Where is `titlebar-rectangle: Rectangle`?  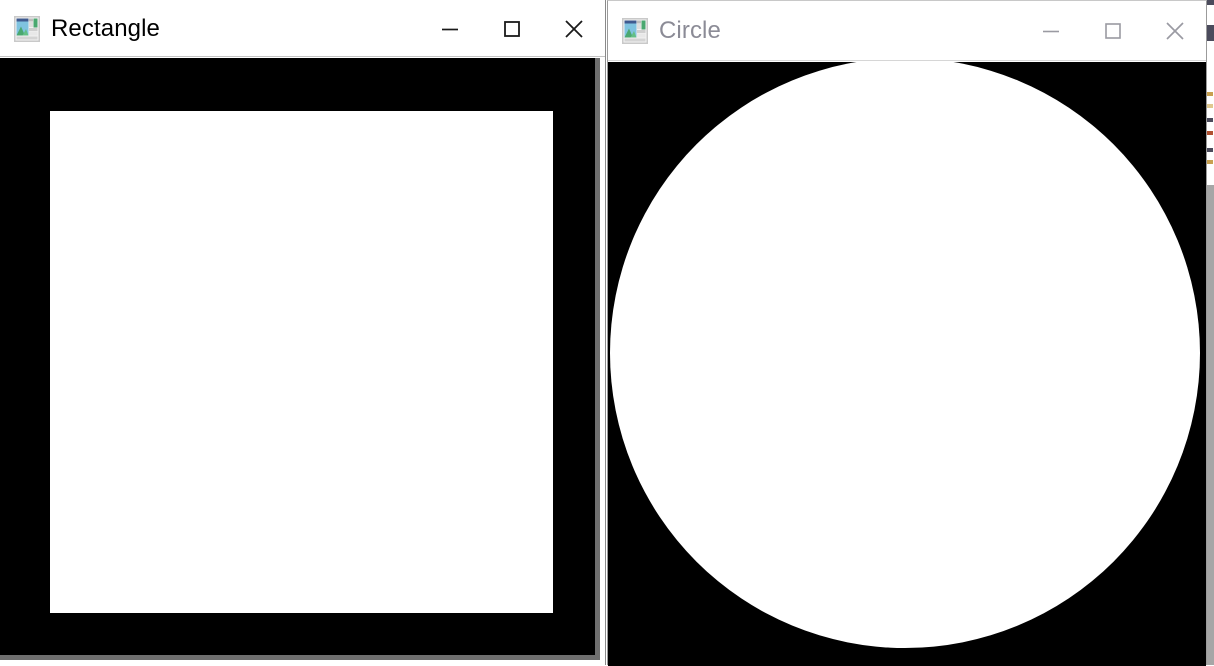 titlebar-rectangle: Rectangle is located at coordinates (302, 28).